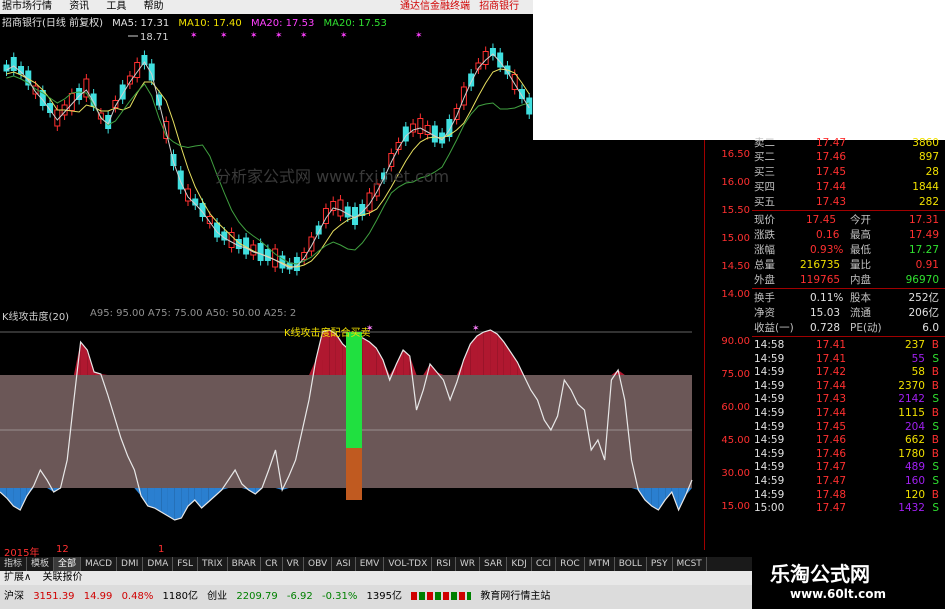 The width and height of the screenshot is (945, 609). I want to click on tab-mcst: MCST, so click(690, 564).